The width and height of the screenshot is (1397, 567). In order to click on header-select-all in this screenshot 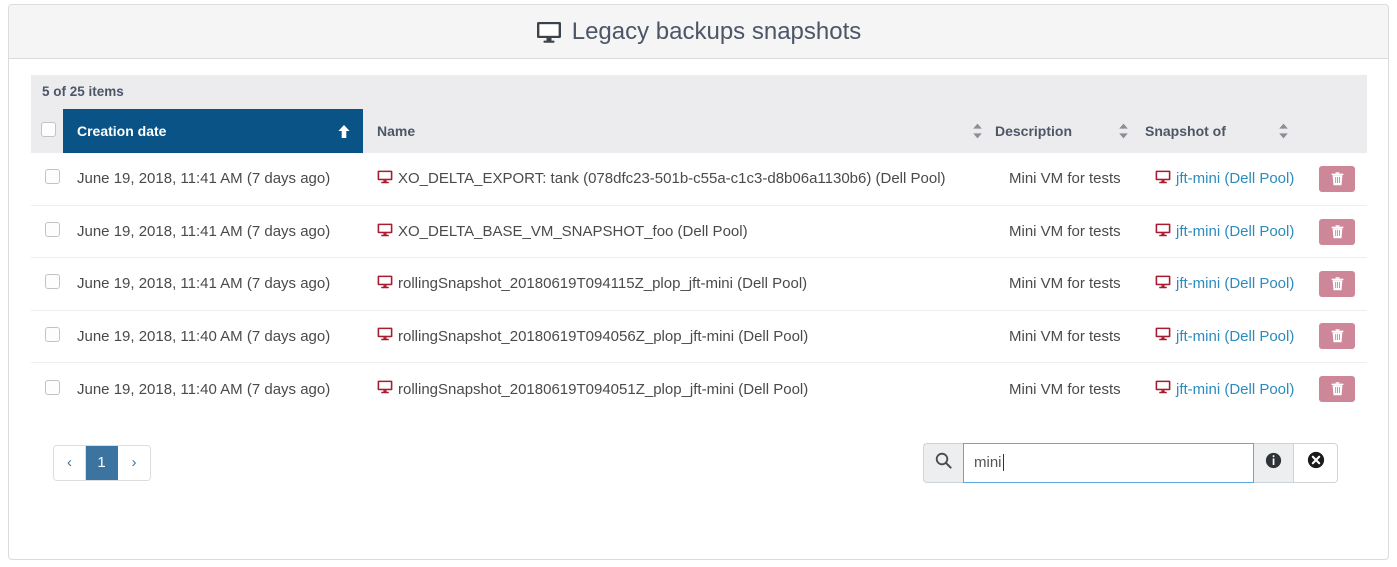, I will do `click(47, 131)`.